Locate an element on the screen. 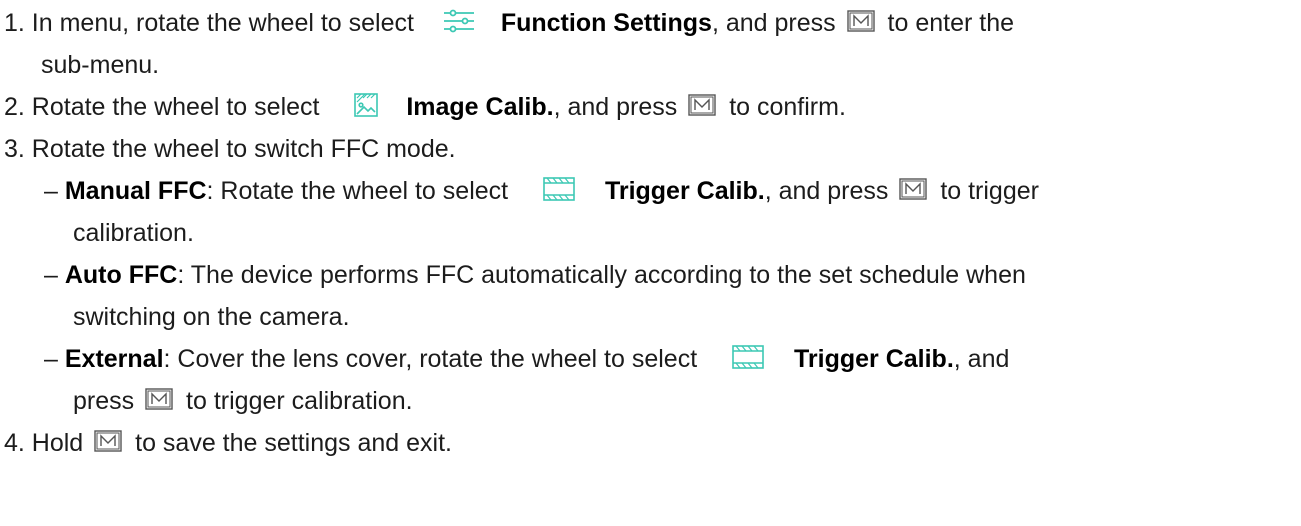 The height and width of the screenshot is (526, 1301). step-3: 3. Rotate the wheel to switch FFC mode. is located at coordinates (230, 149).